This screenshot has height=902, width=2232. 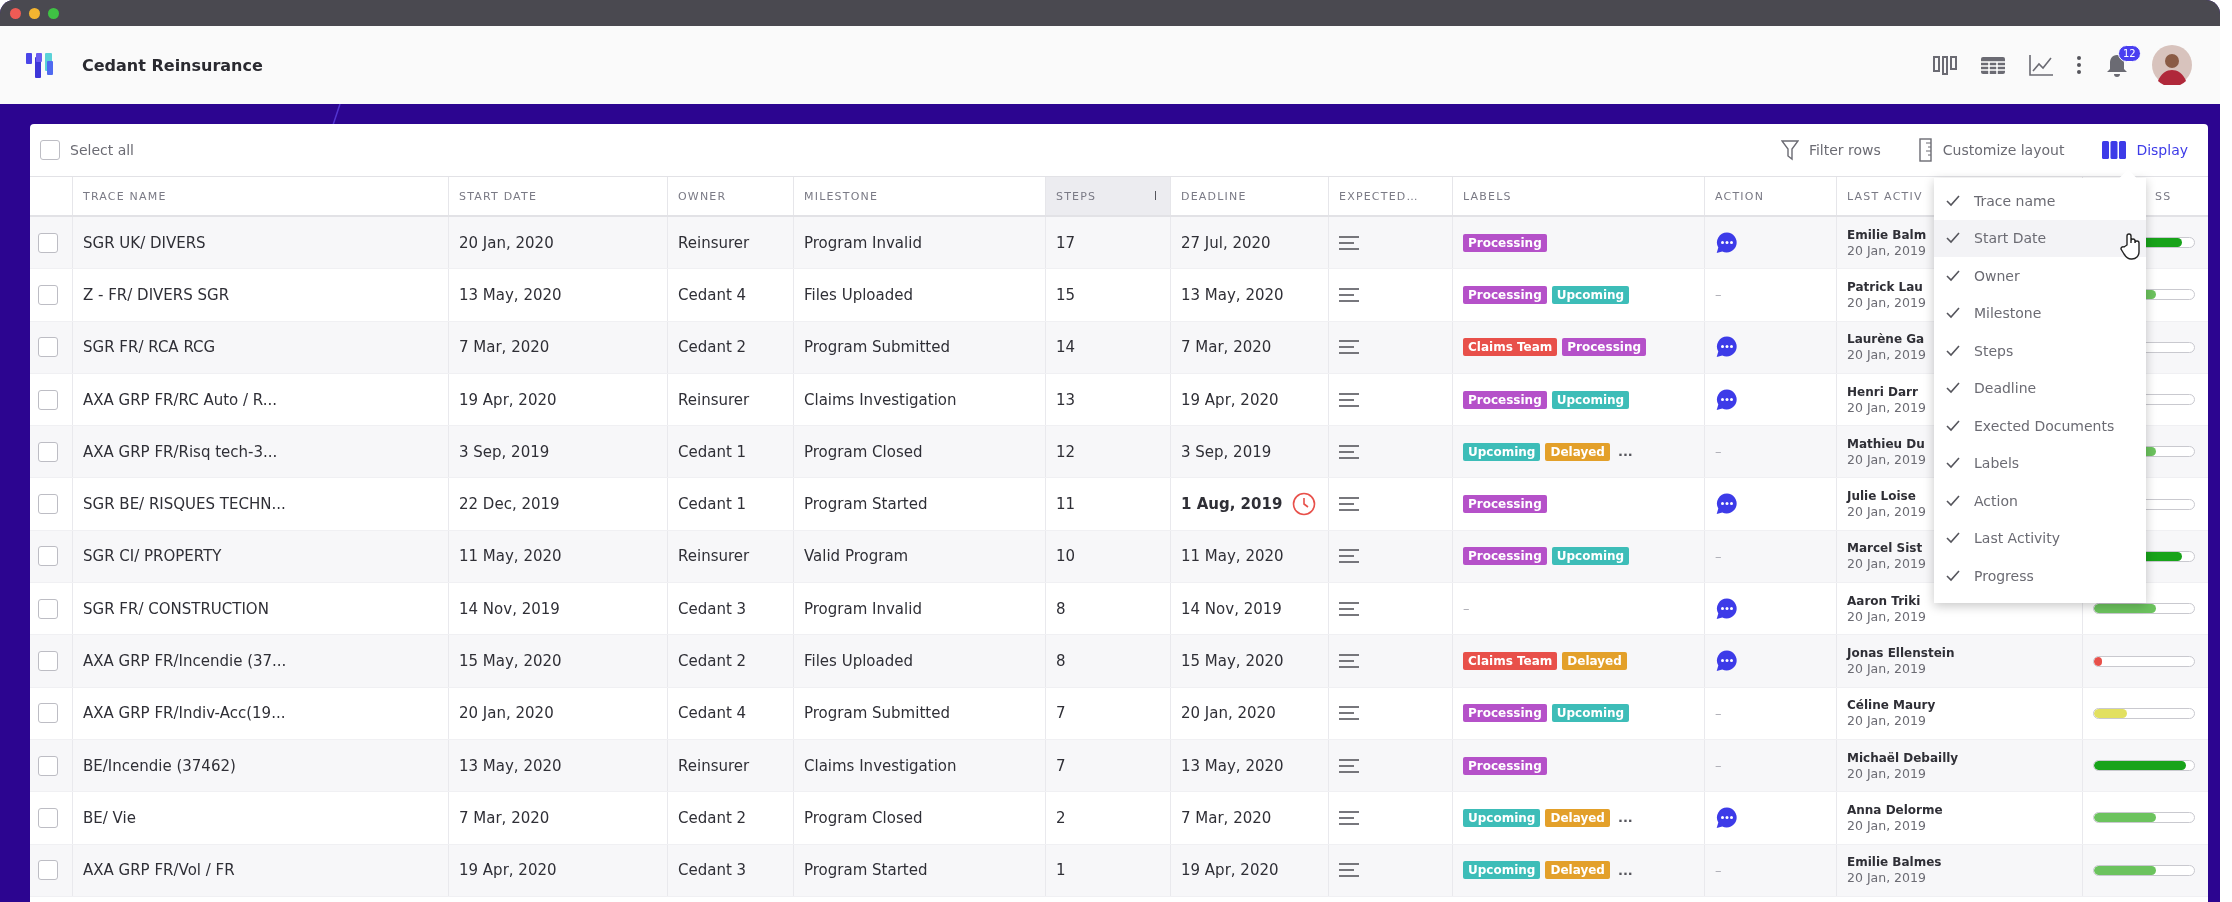 What do you see at coordinates (1925, 150) in the screenshot?
I see `ruler-icon` at bounding box center [1925, 150].